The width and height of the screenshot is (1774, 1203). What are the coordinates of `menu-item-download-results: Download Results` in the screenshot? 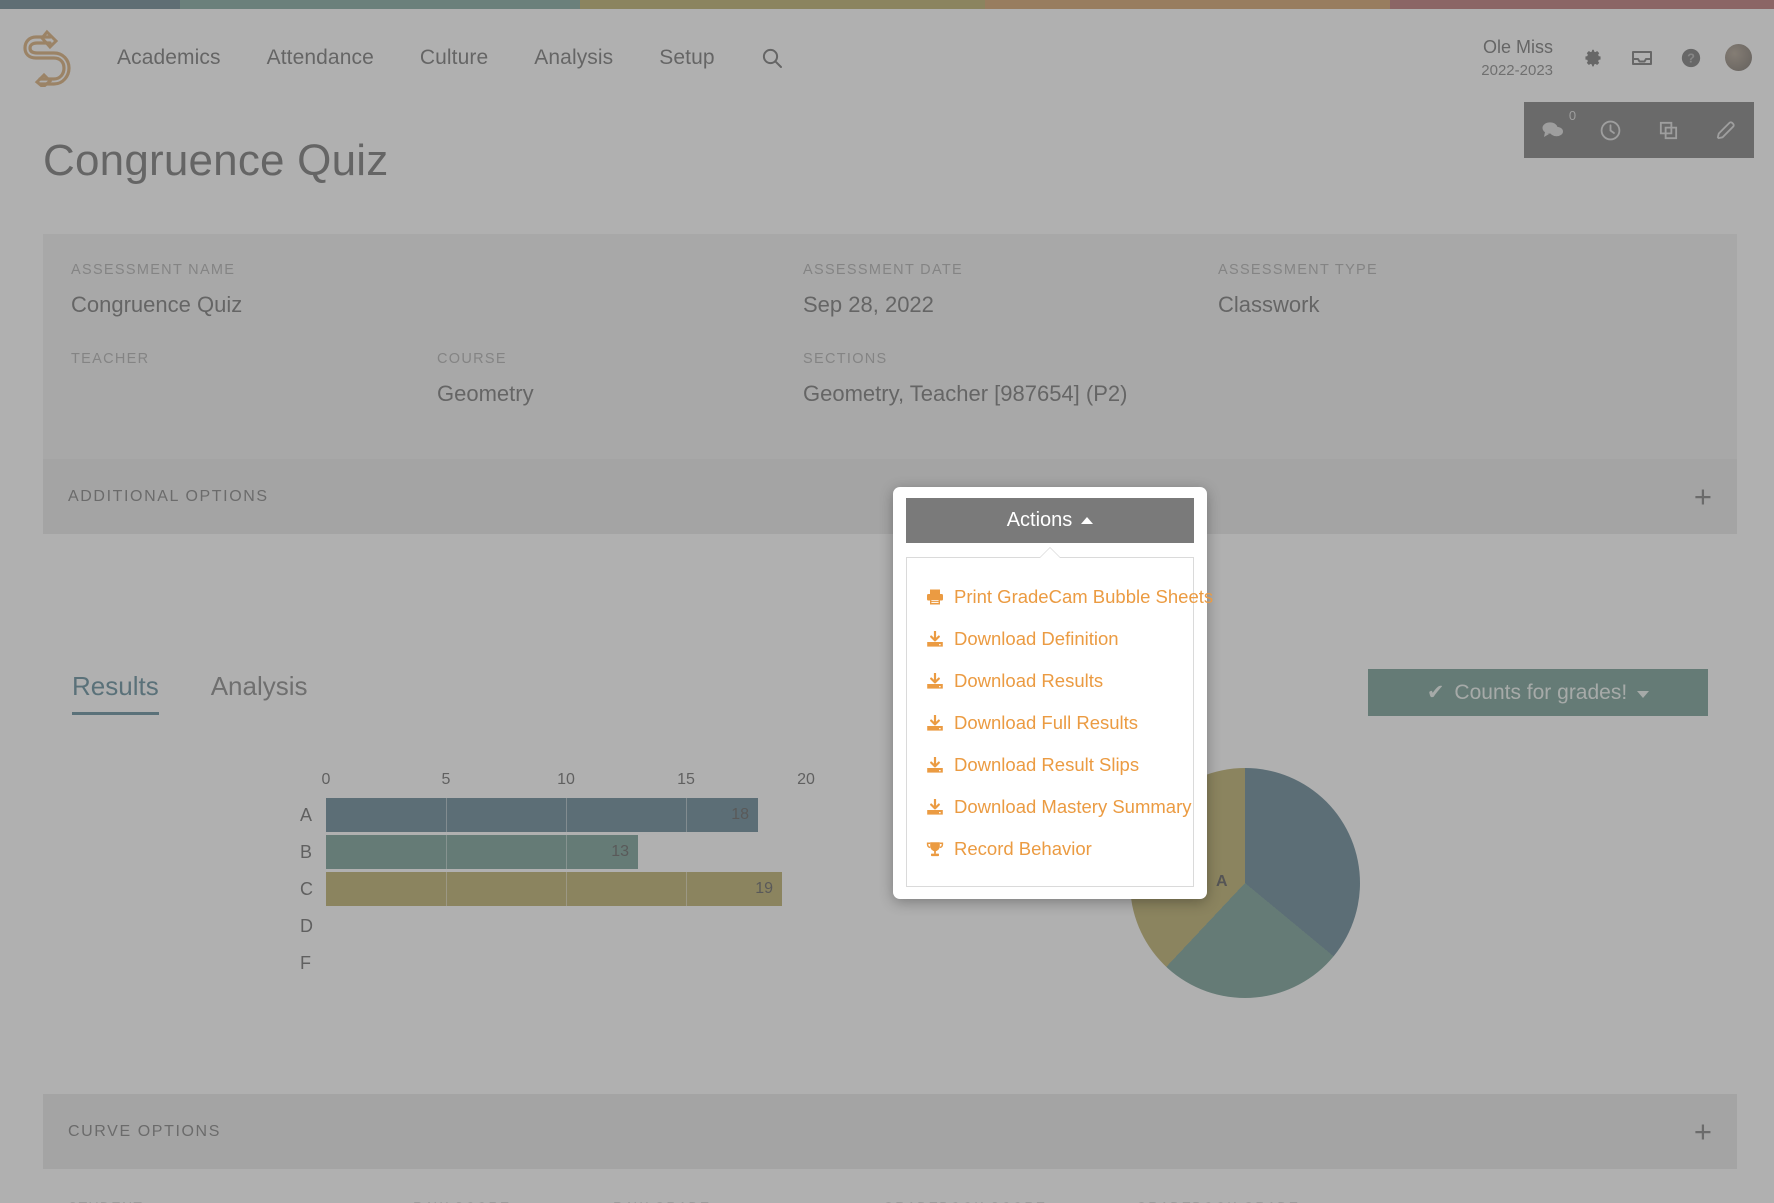 It's located at (1050, 681).